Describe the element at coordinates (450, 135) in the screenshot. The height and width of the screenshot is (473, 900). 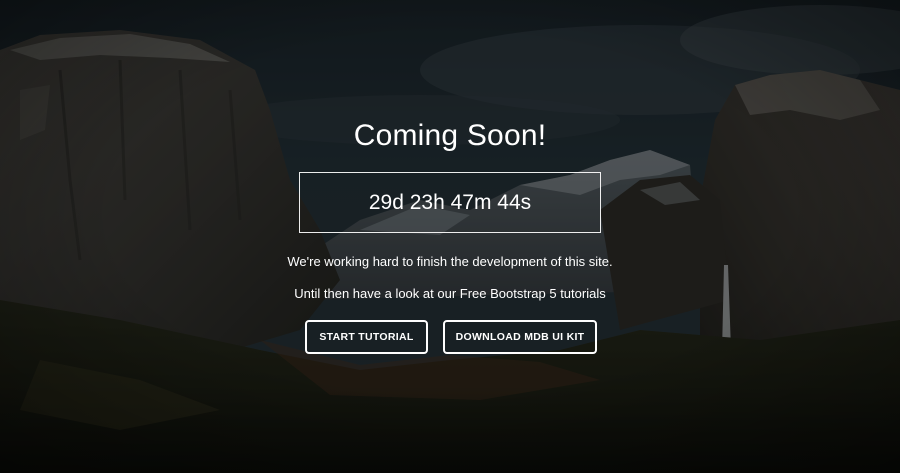
I see `page-title: Coming Soon!` at that location.